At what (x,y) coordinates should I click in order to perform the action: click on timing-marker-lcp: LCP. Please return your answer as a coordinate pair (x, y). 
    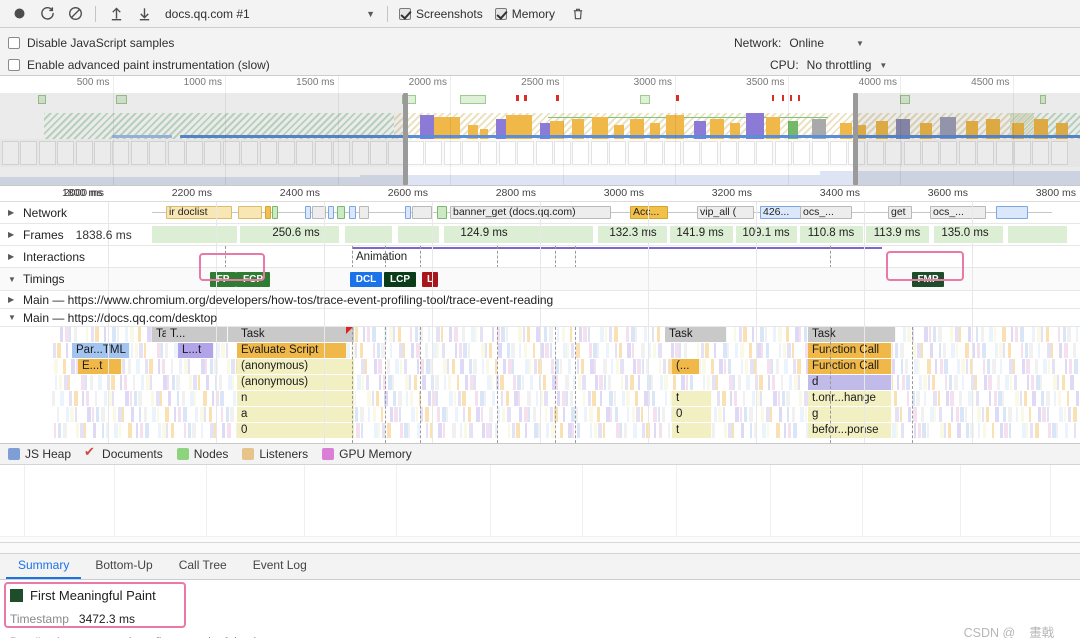
    Looking at the image, I should click on (400, 279).